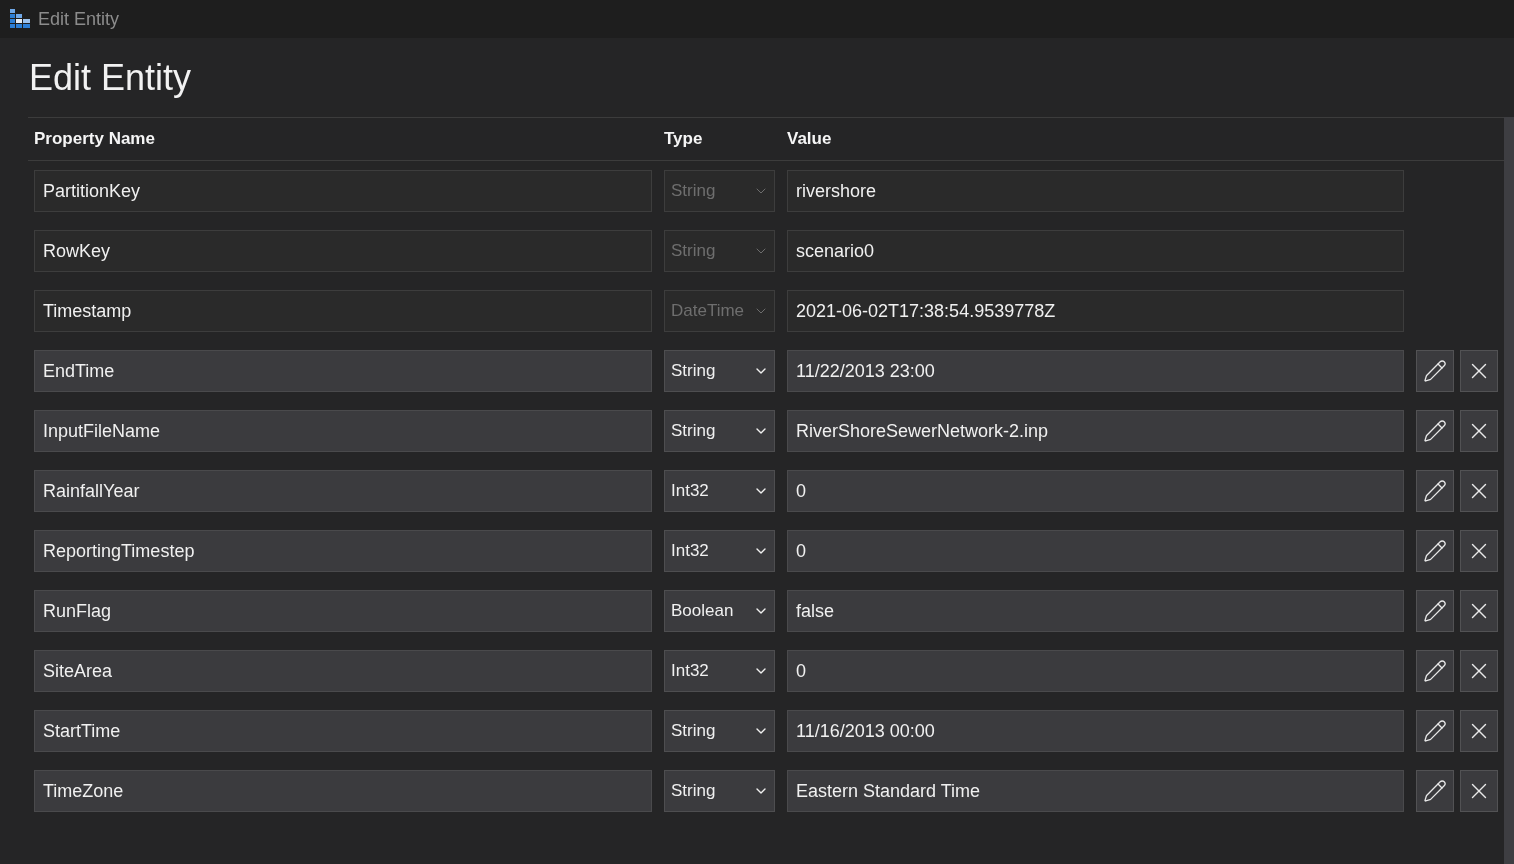 This screenshot has height=864, width=1514. What do you see at coordinates (94, 139) in the screenshot?
I see `column-header: Property Name` at bounding box center [94, 139].